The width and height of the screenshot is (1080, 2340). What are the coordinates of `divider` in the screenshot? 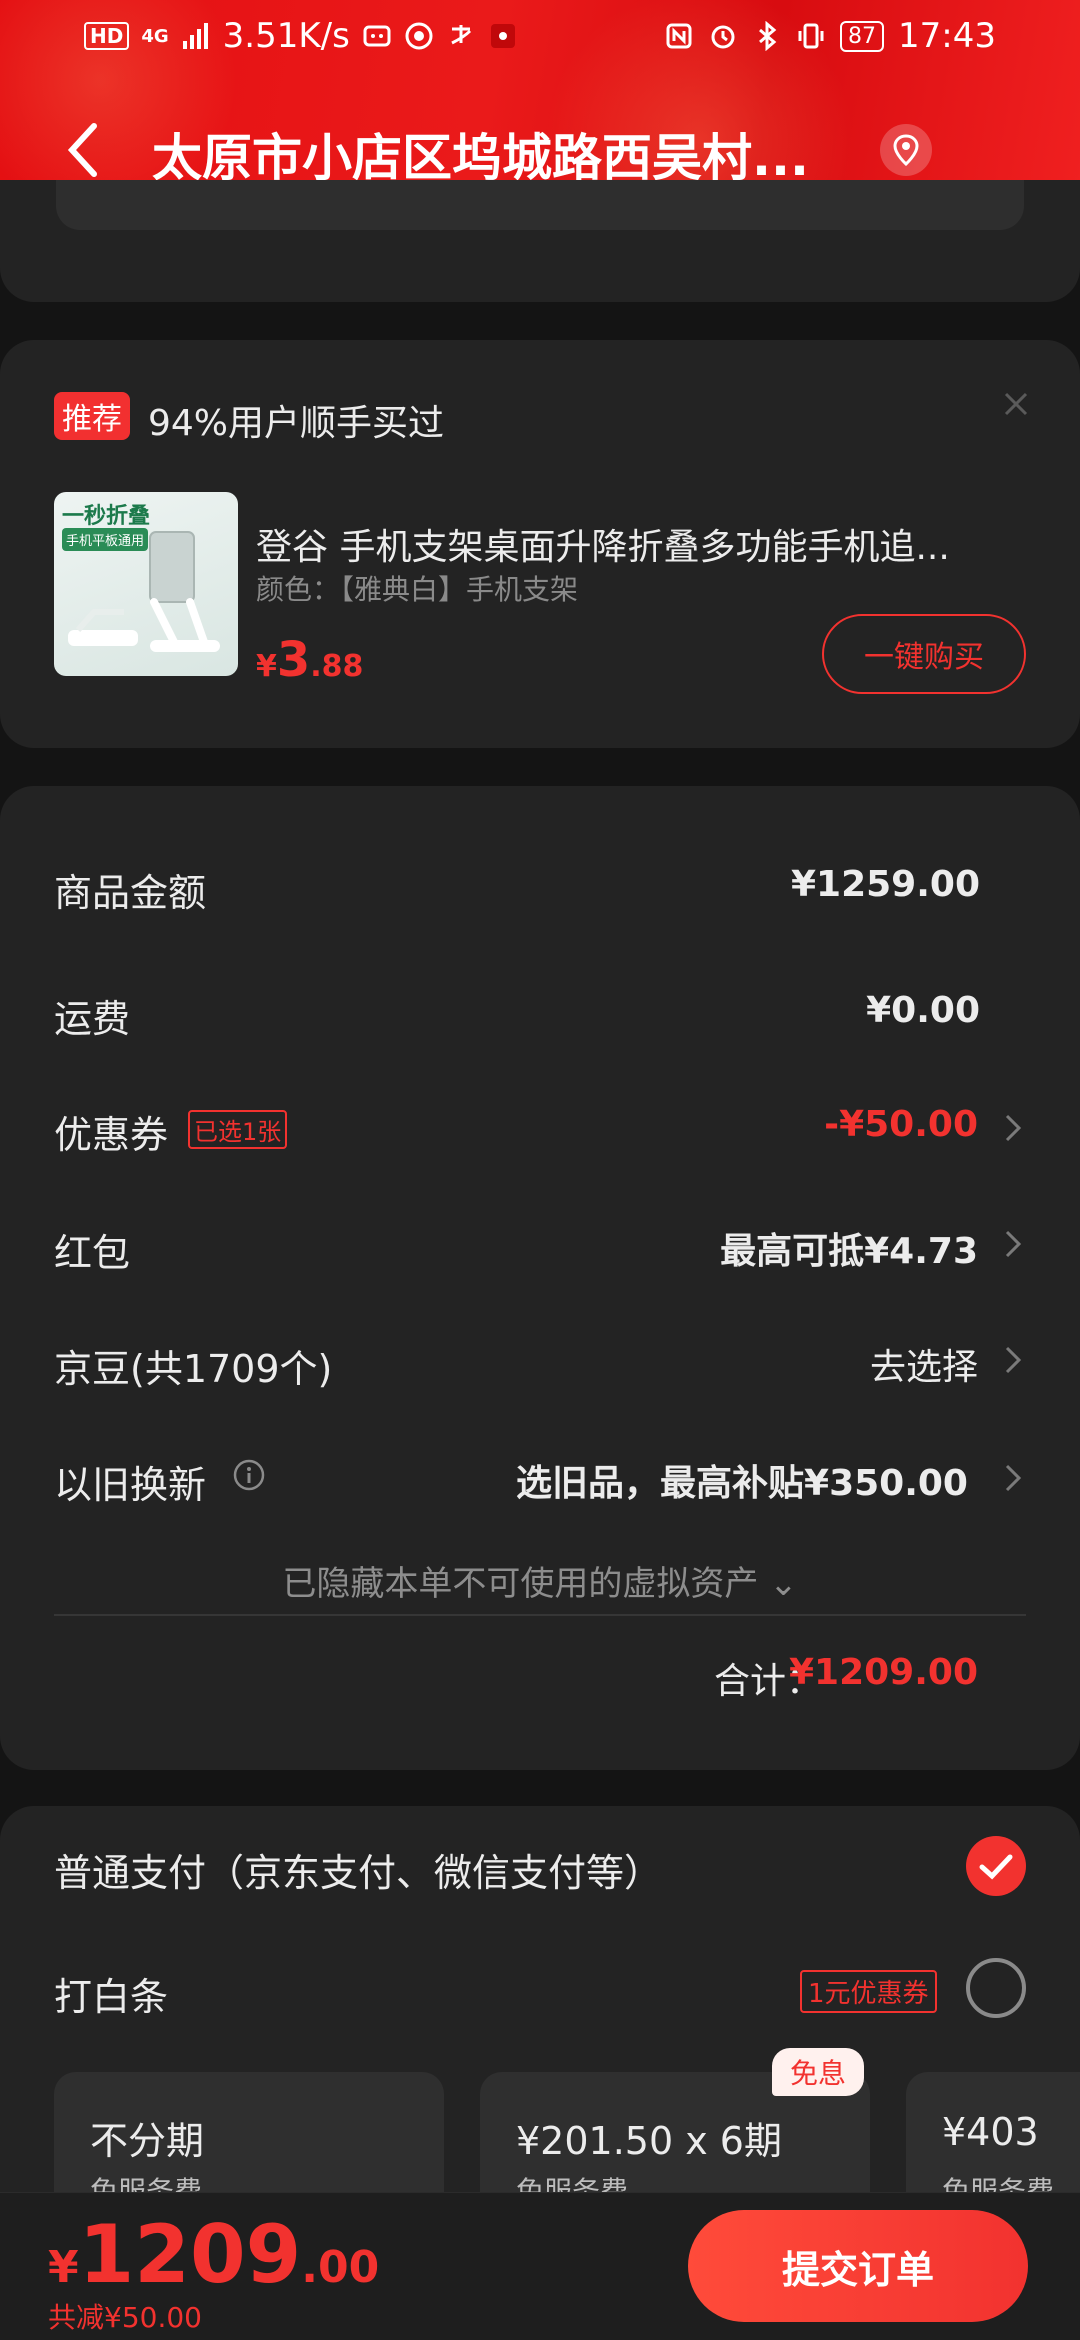 It's located at (540, 1615).